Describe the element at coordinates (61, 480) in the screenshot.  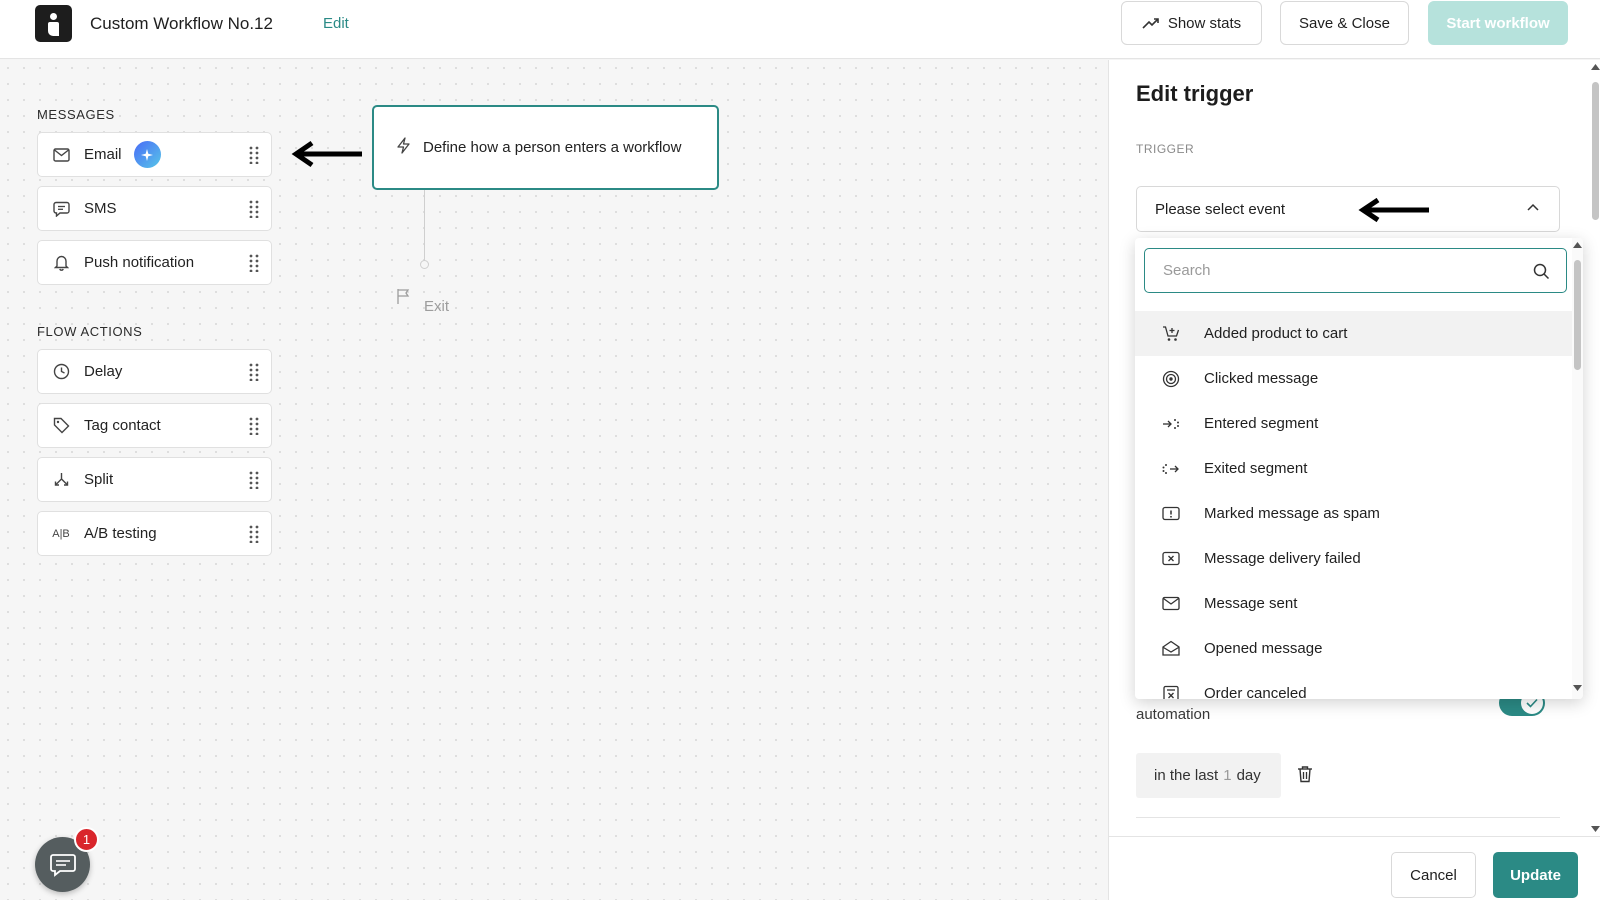
I see `split-icon` at that location.